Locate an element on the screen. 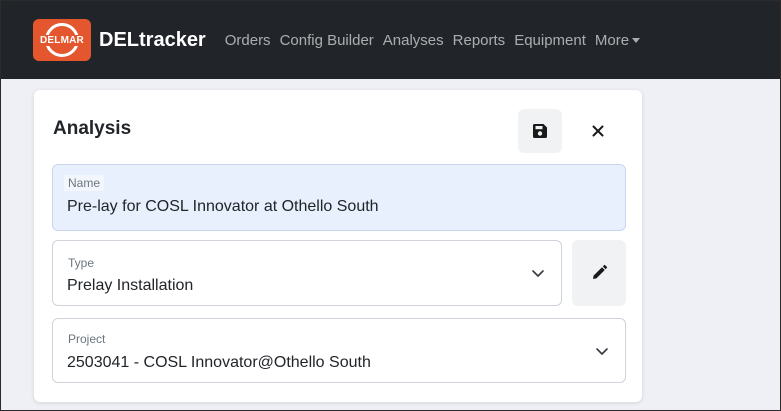 This screenshot has width=781, height=411. card-title: Analysis is located at coordinates (92, 128).